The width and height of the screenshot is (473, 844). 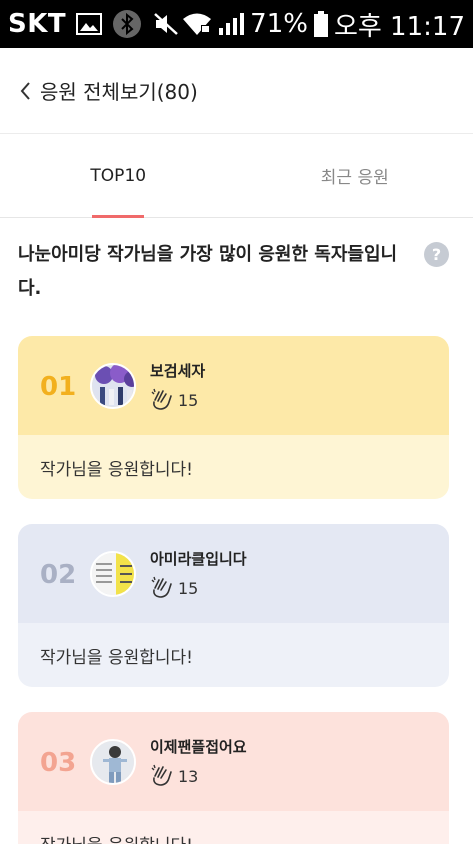 What do you see at coordinates (233, 573) in the screenshot?
I see `card-header: 02 아미라클입니다 15` at bounding box center [233, 573].